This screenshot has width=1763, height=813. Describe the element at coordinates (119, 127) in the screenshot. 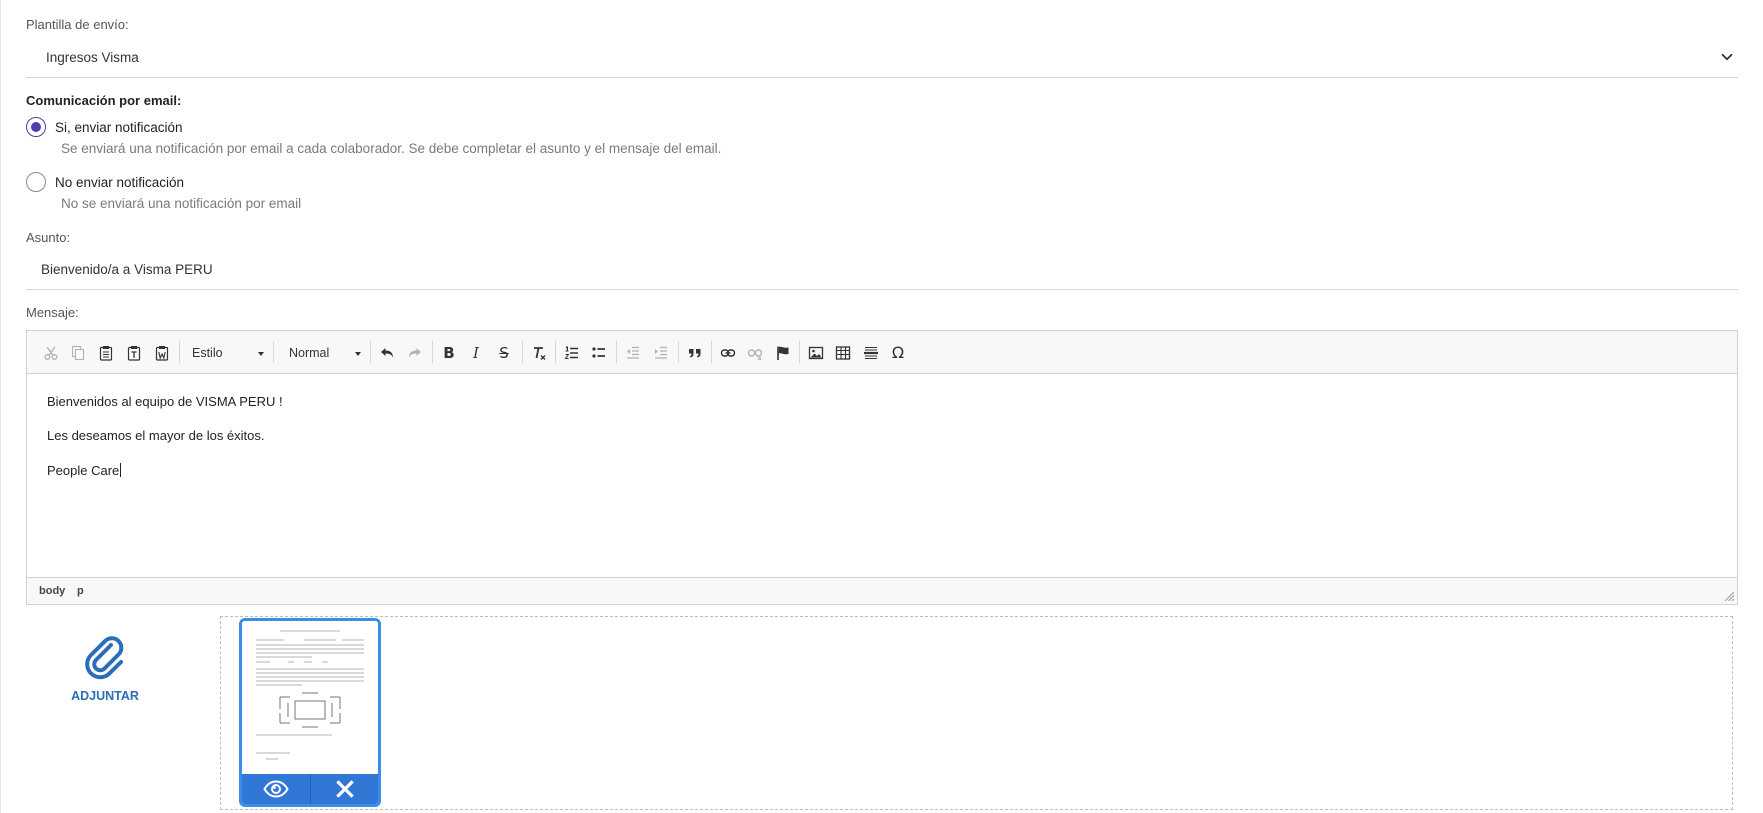

I see `radio-send-notification-label: Si, enviar notificación` at that location.